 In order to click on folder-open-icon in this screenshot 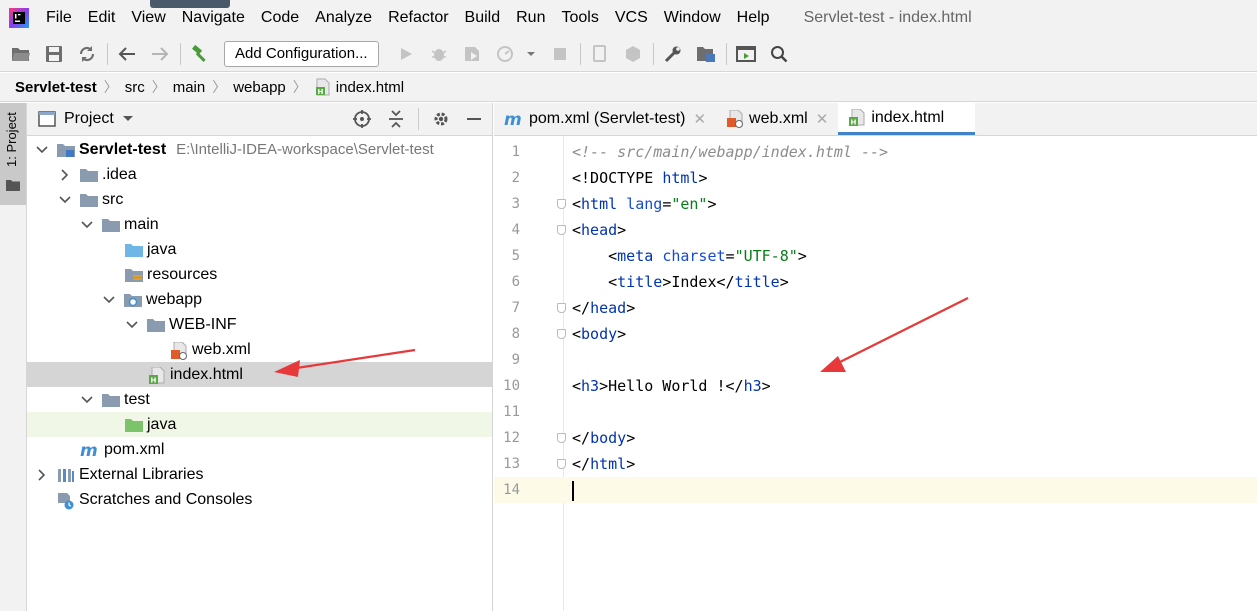, I will do `click(21, 54)`.